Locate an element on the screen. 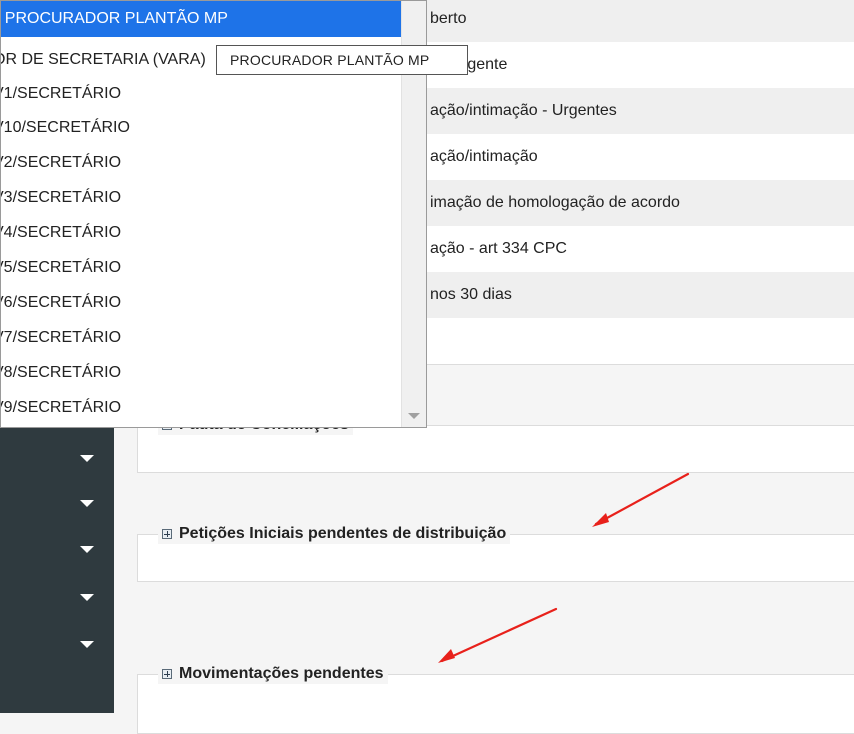  dropdown-option: V10/SECRETÁRIO is located at coordinates (201, 128).